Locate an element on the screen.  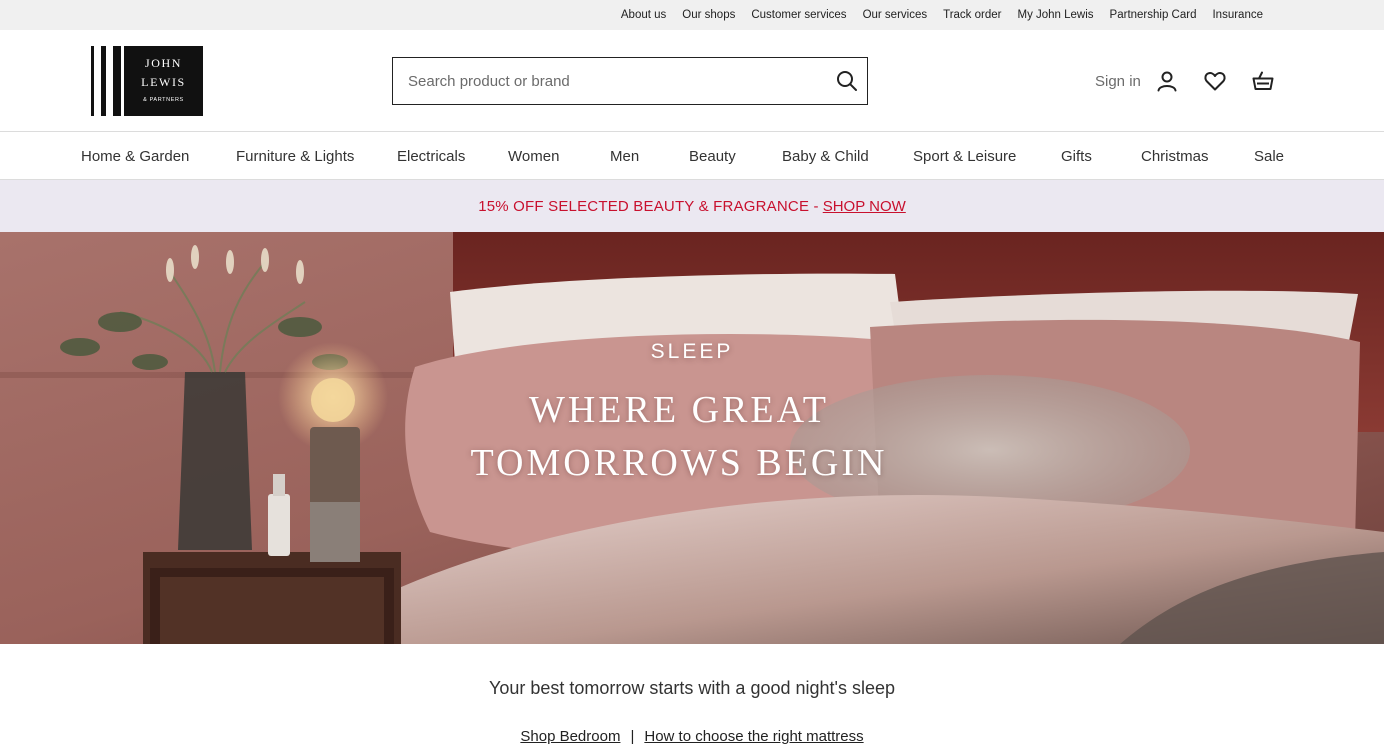
nav-item-gifts: Gifts is located at coordinates (1076, 156).